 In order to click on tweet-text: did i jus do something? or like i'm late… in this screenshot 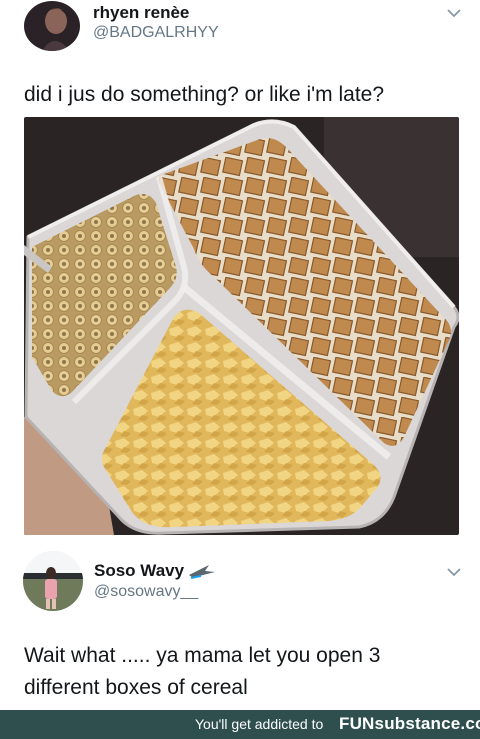, I will do `click(204, 94)`.